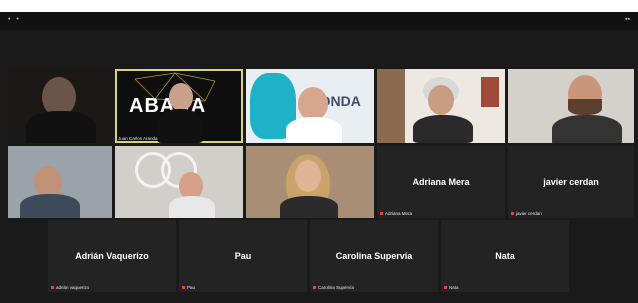  What do you see at coordinates (319, 21) in the screenshot?
I see `window-titlebar: • • ▪▪` at bounding box center [319, 21].